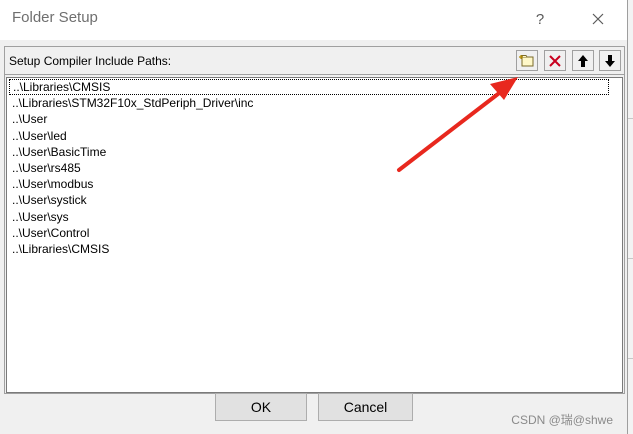 The image size is (633, 434). I want to click on move-up-button, so click(583, 60).